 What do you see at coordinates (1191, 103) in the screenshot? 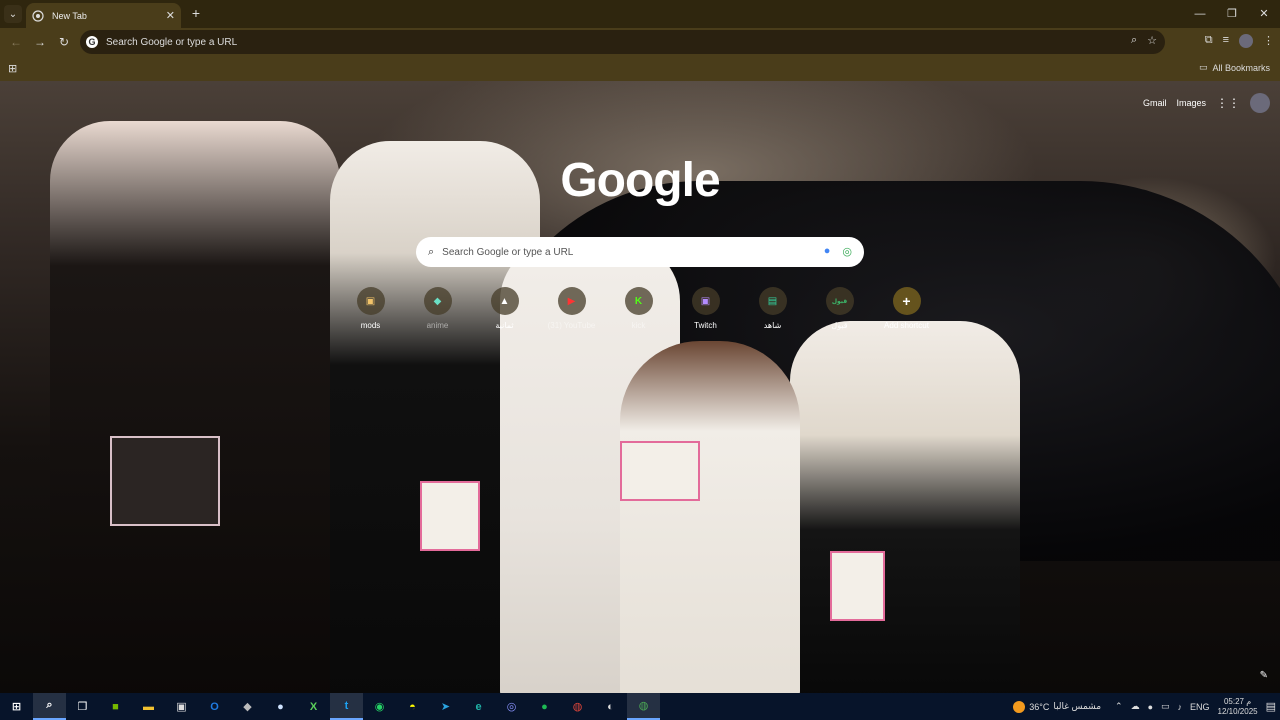
I see `images-link: Images` at bounding box center [1191, 103].